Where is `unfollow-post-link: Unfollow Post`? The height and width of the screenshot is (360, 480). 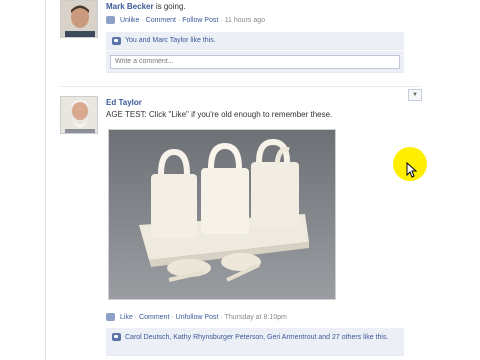 unfollow-post-link: Unfollow Post is located at coordinates (197, 317).